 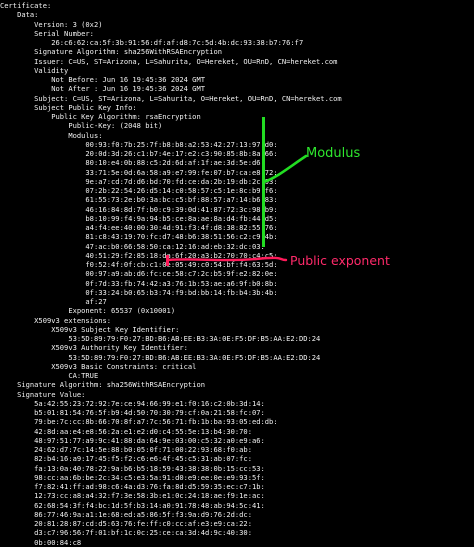 What do you see at coordinates (102, 89) in the screenshot?
I see `terminal-line: Not After : Jun 16 19:45:36 2024 GMT` at bounding box center [102, 89].